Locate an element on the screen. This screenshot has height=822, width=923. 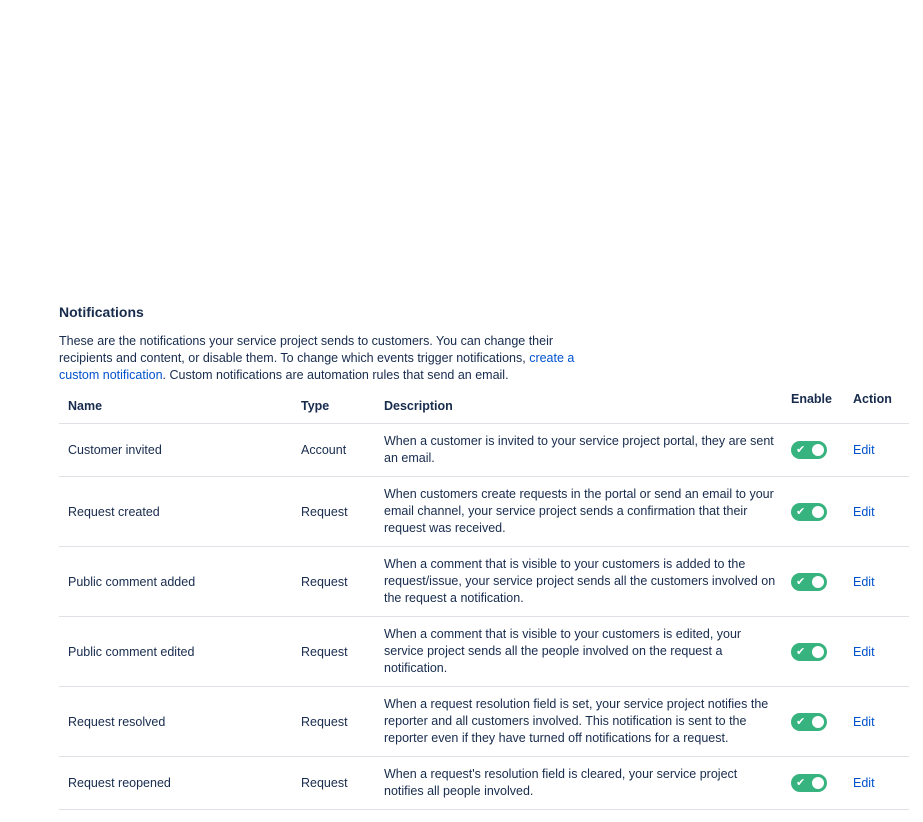
column-header-type: Type is located at coordinates (333, 406).